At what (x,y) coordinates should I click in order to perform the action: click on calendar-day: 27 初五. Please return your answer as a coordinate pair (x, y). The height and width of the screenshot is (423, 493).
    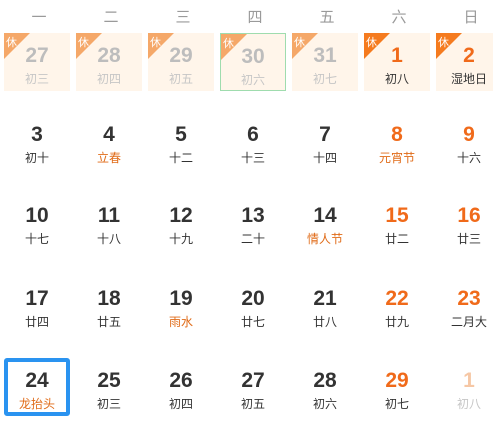
    Looking at the image, I should click on (253, 387).